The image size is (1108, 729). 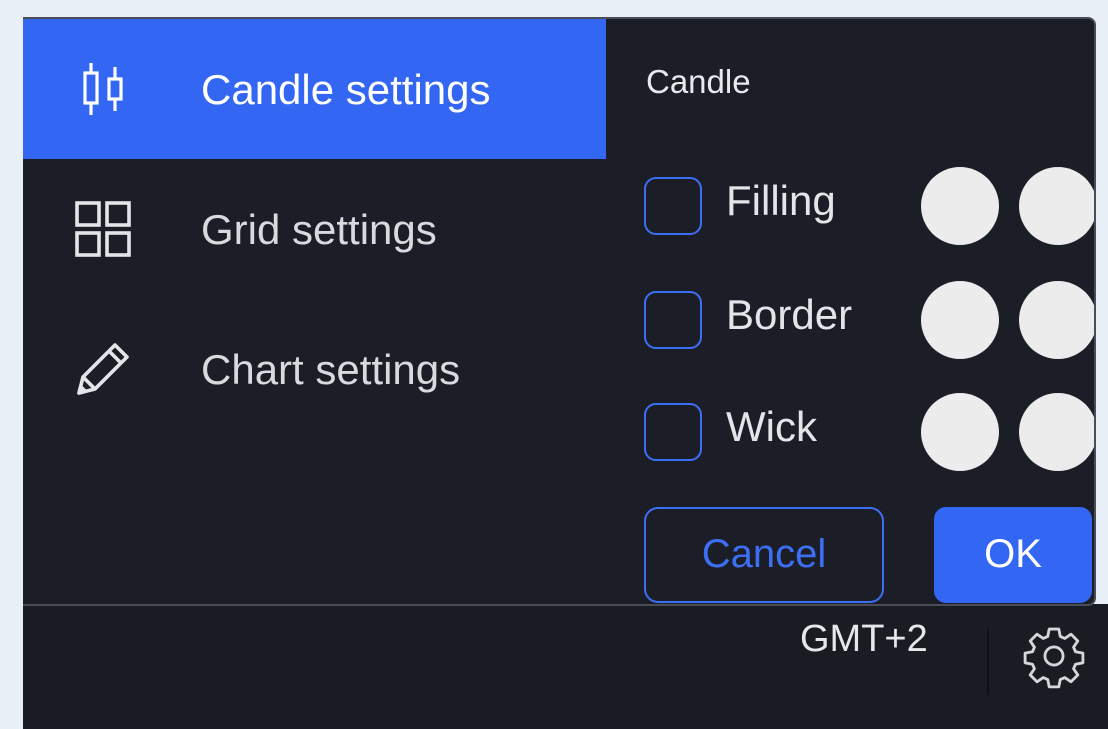 What do you see at coordinates (673, 206) in the screenshot?
I see `filling-checkbox` at bounding box center [673, 206].